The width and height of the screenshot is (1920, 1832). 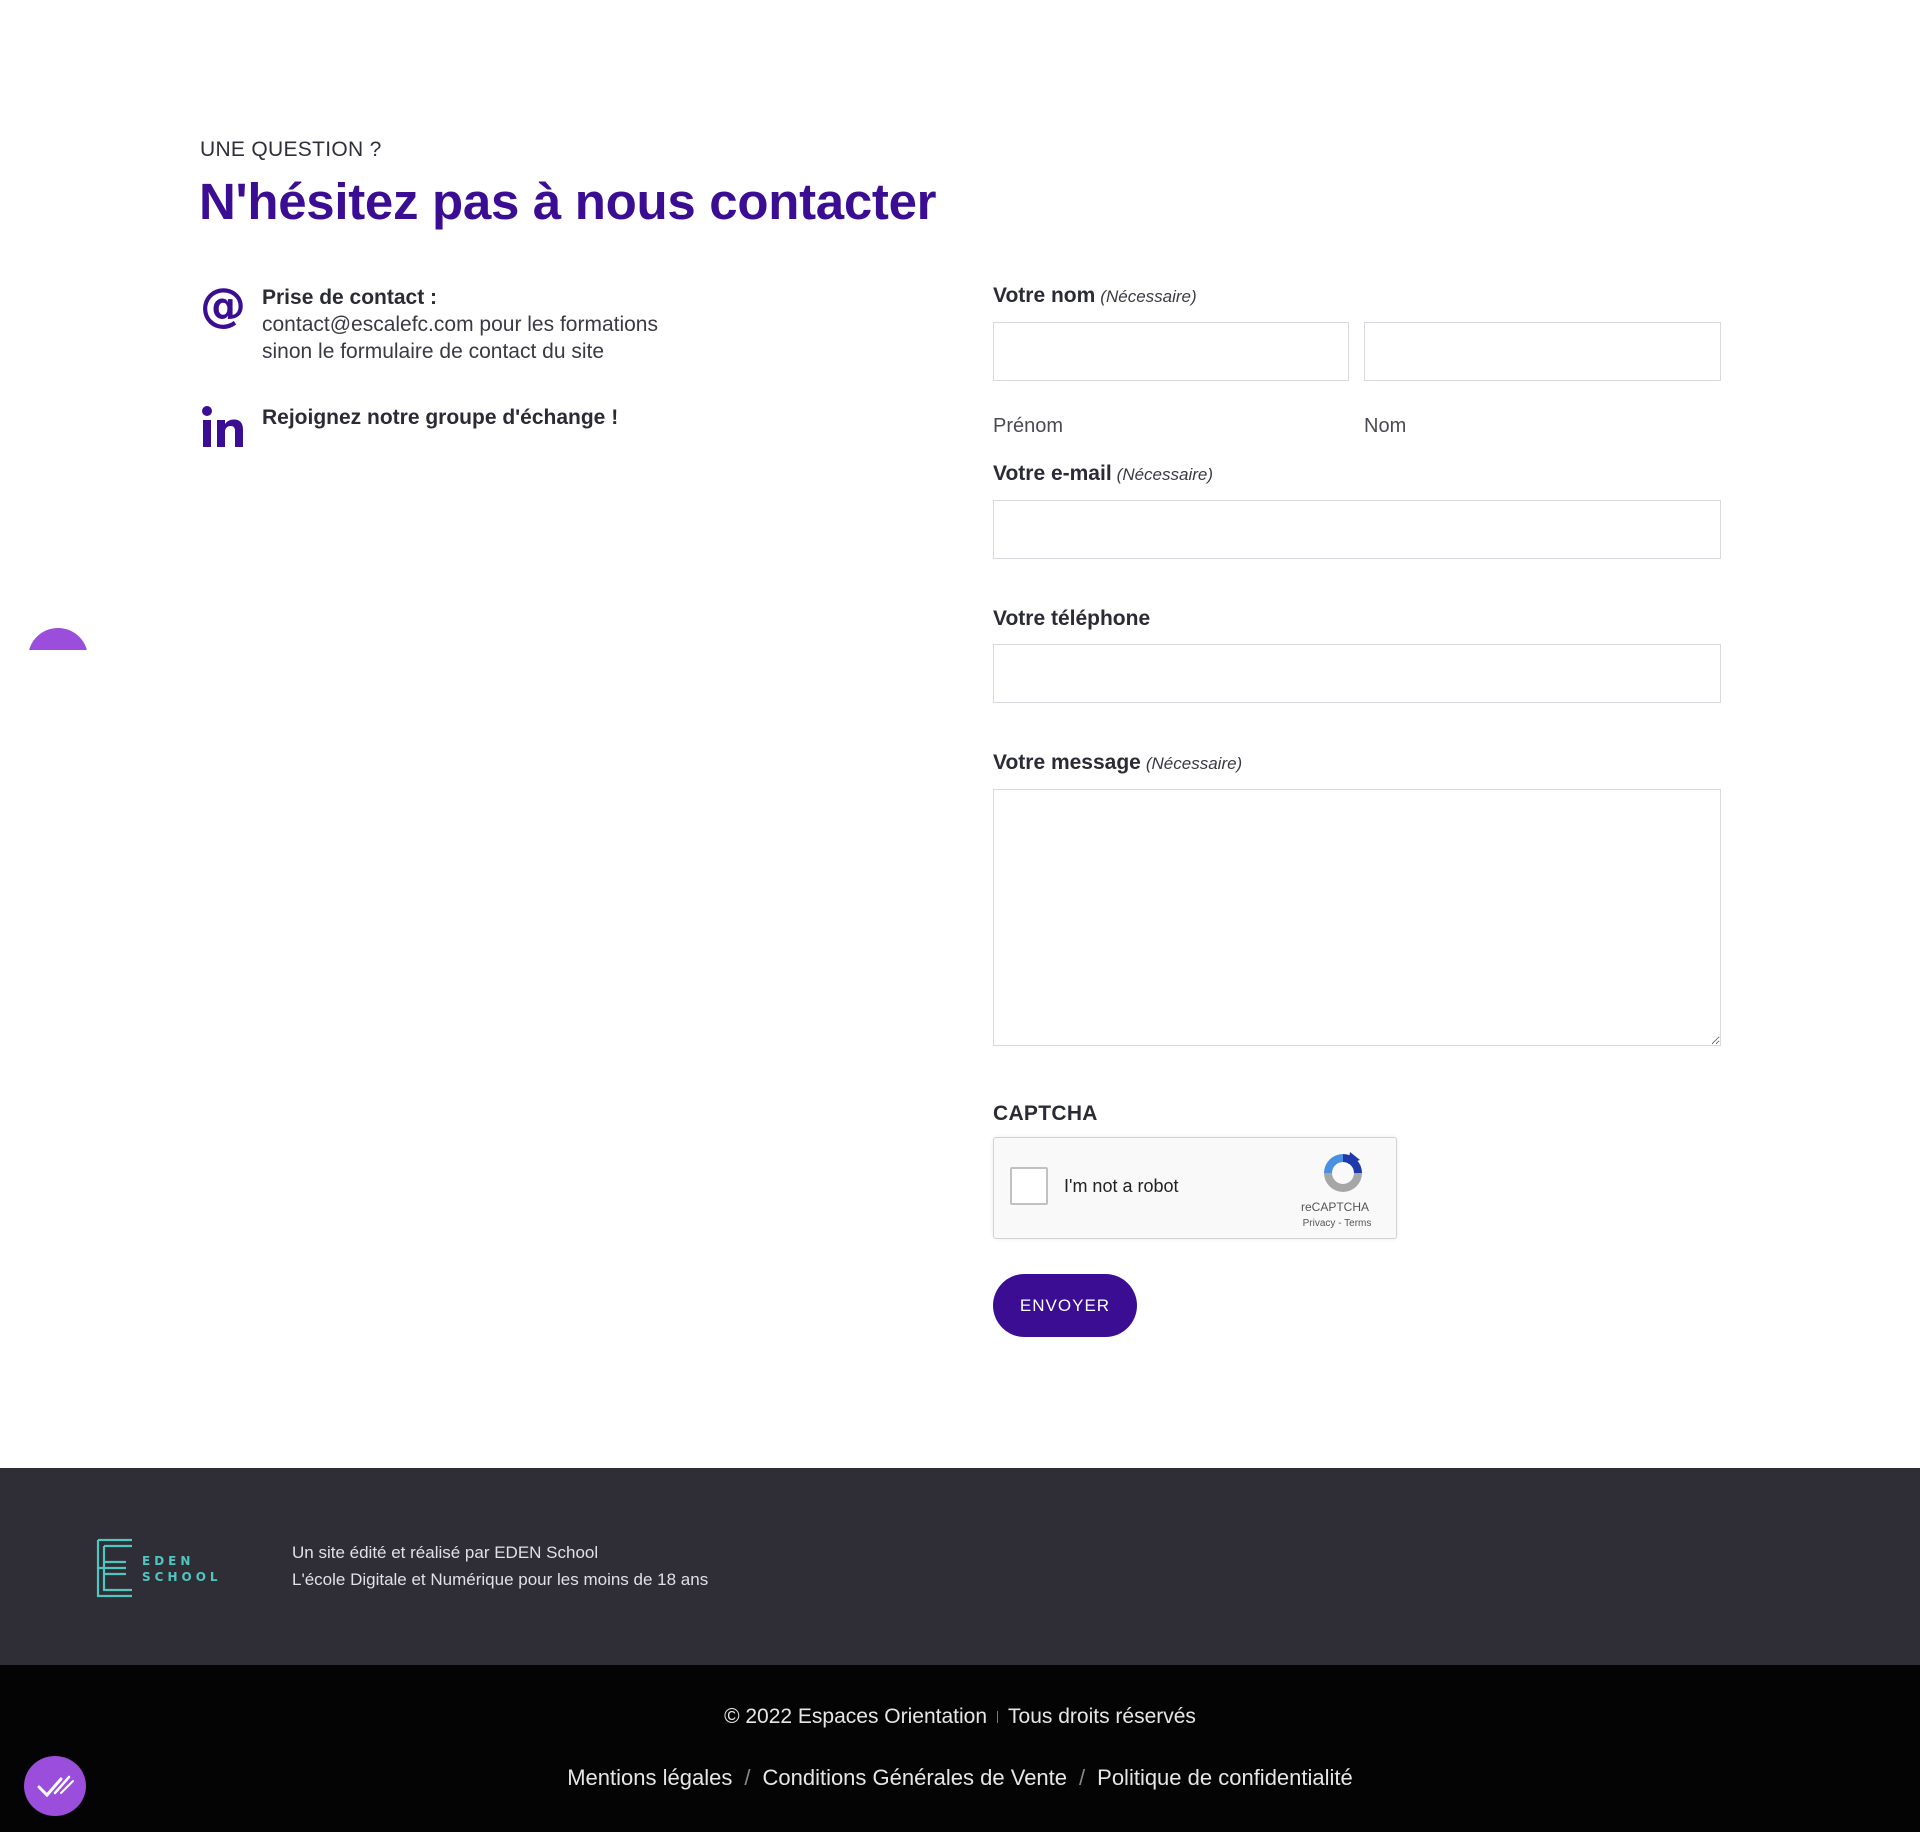 What do you see at coordinates (1095, 295) in the screenshot?
I see `name-label: Votre nom (Nécessaire)` at bounding box center [1095, 295].